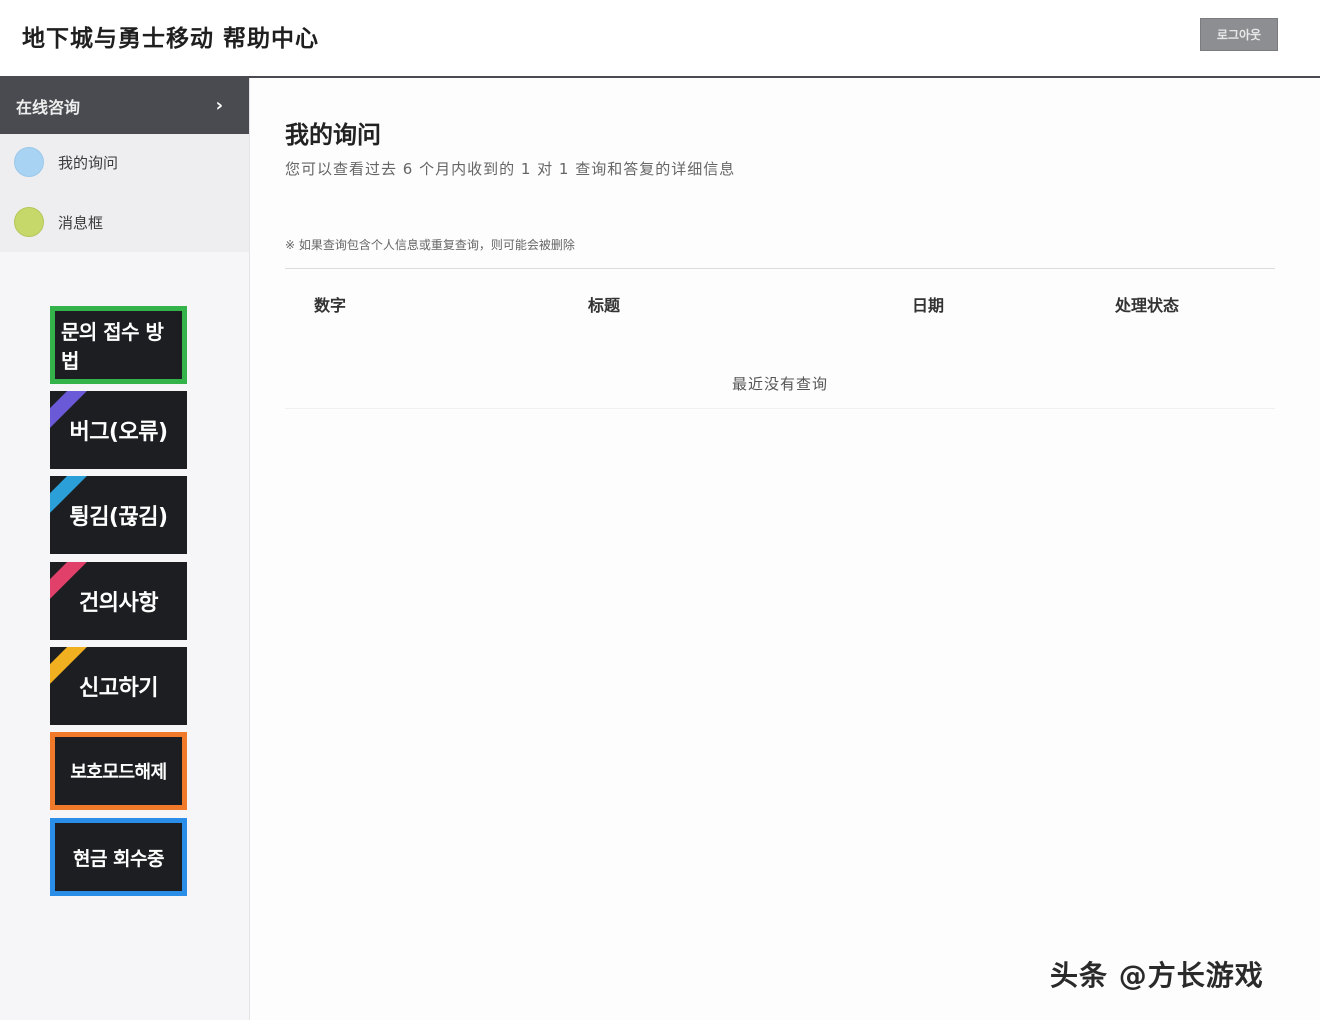  Describe the element at coordinates (124, 162) in the screenshot. I see `sidebar-item-my-inquiries: 我的询问` at that location.